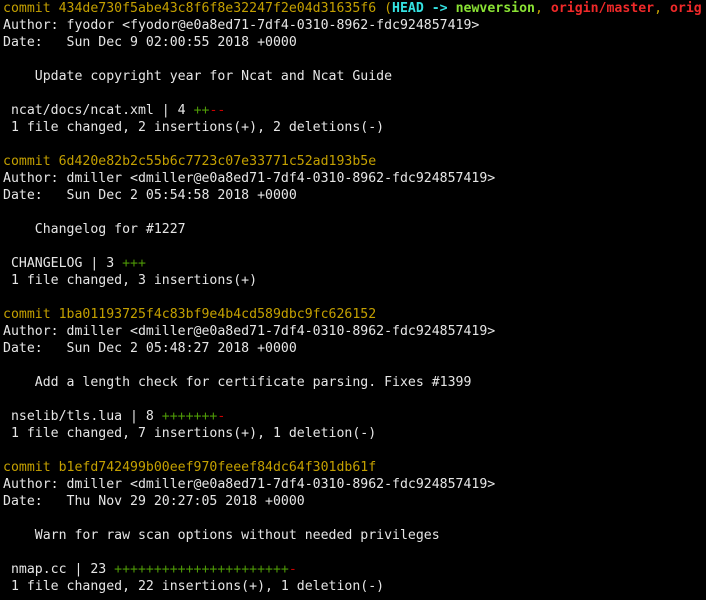 The image size is (706, 600). What do you see at coordinates (189, 416) in the screenshot?
I see `additions-graph: +++++++` at bounding box center [189, 416].